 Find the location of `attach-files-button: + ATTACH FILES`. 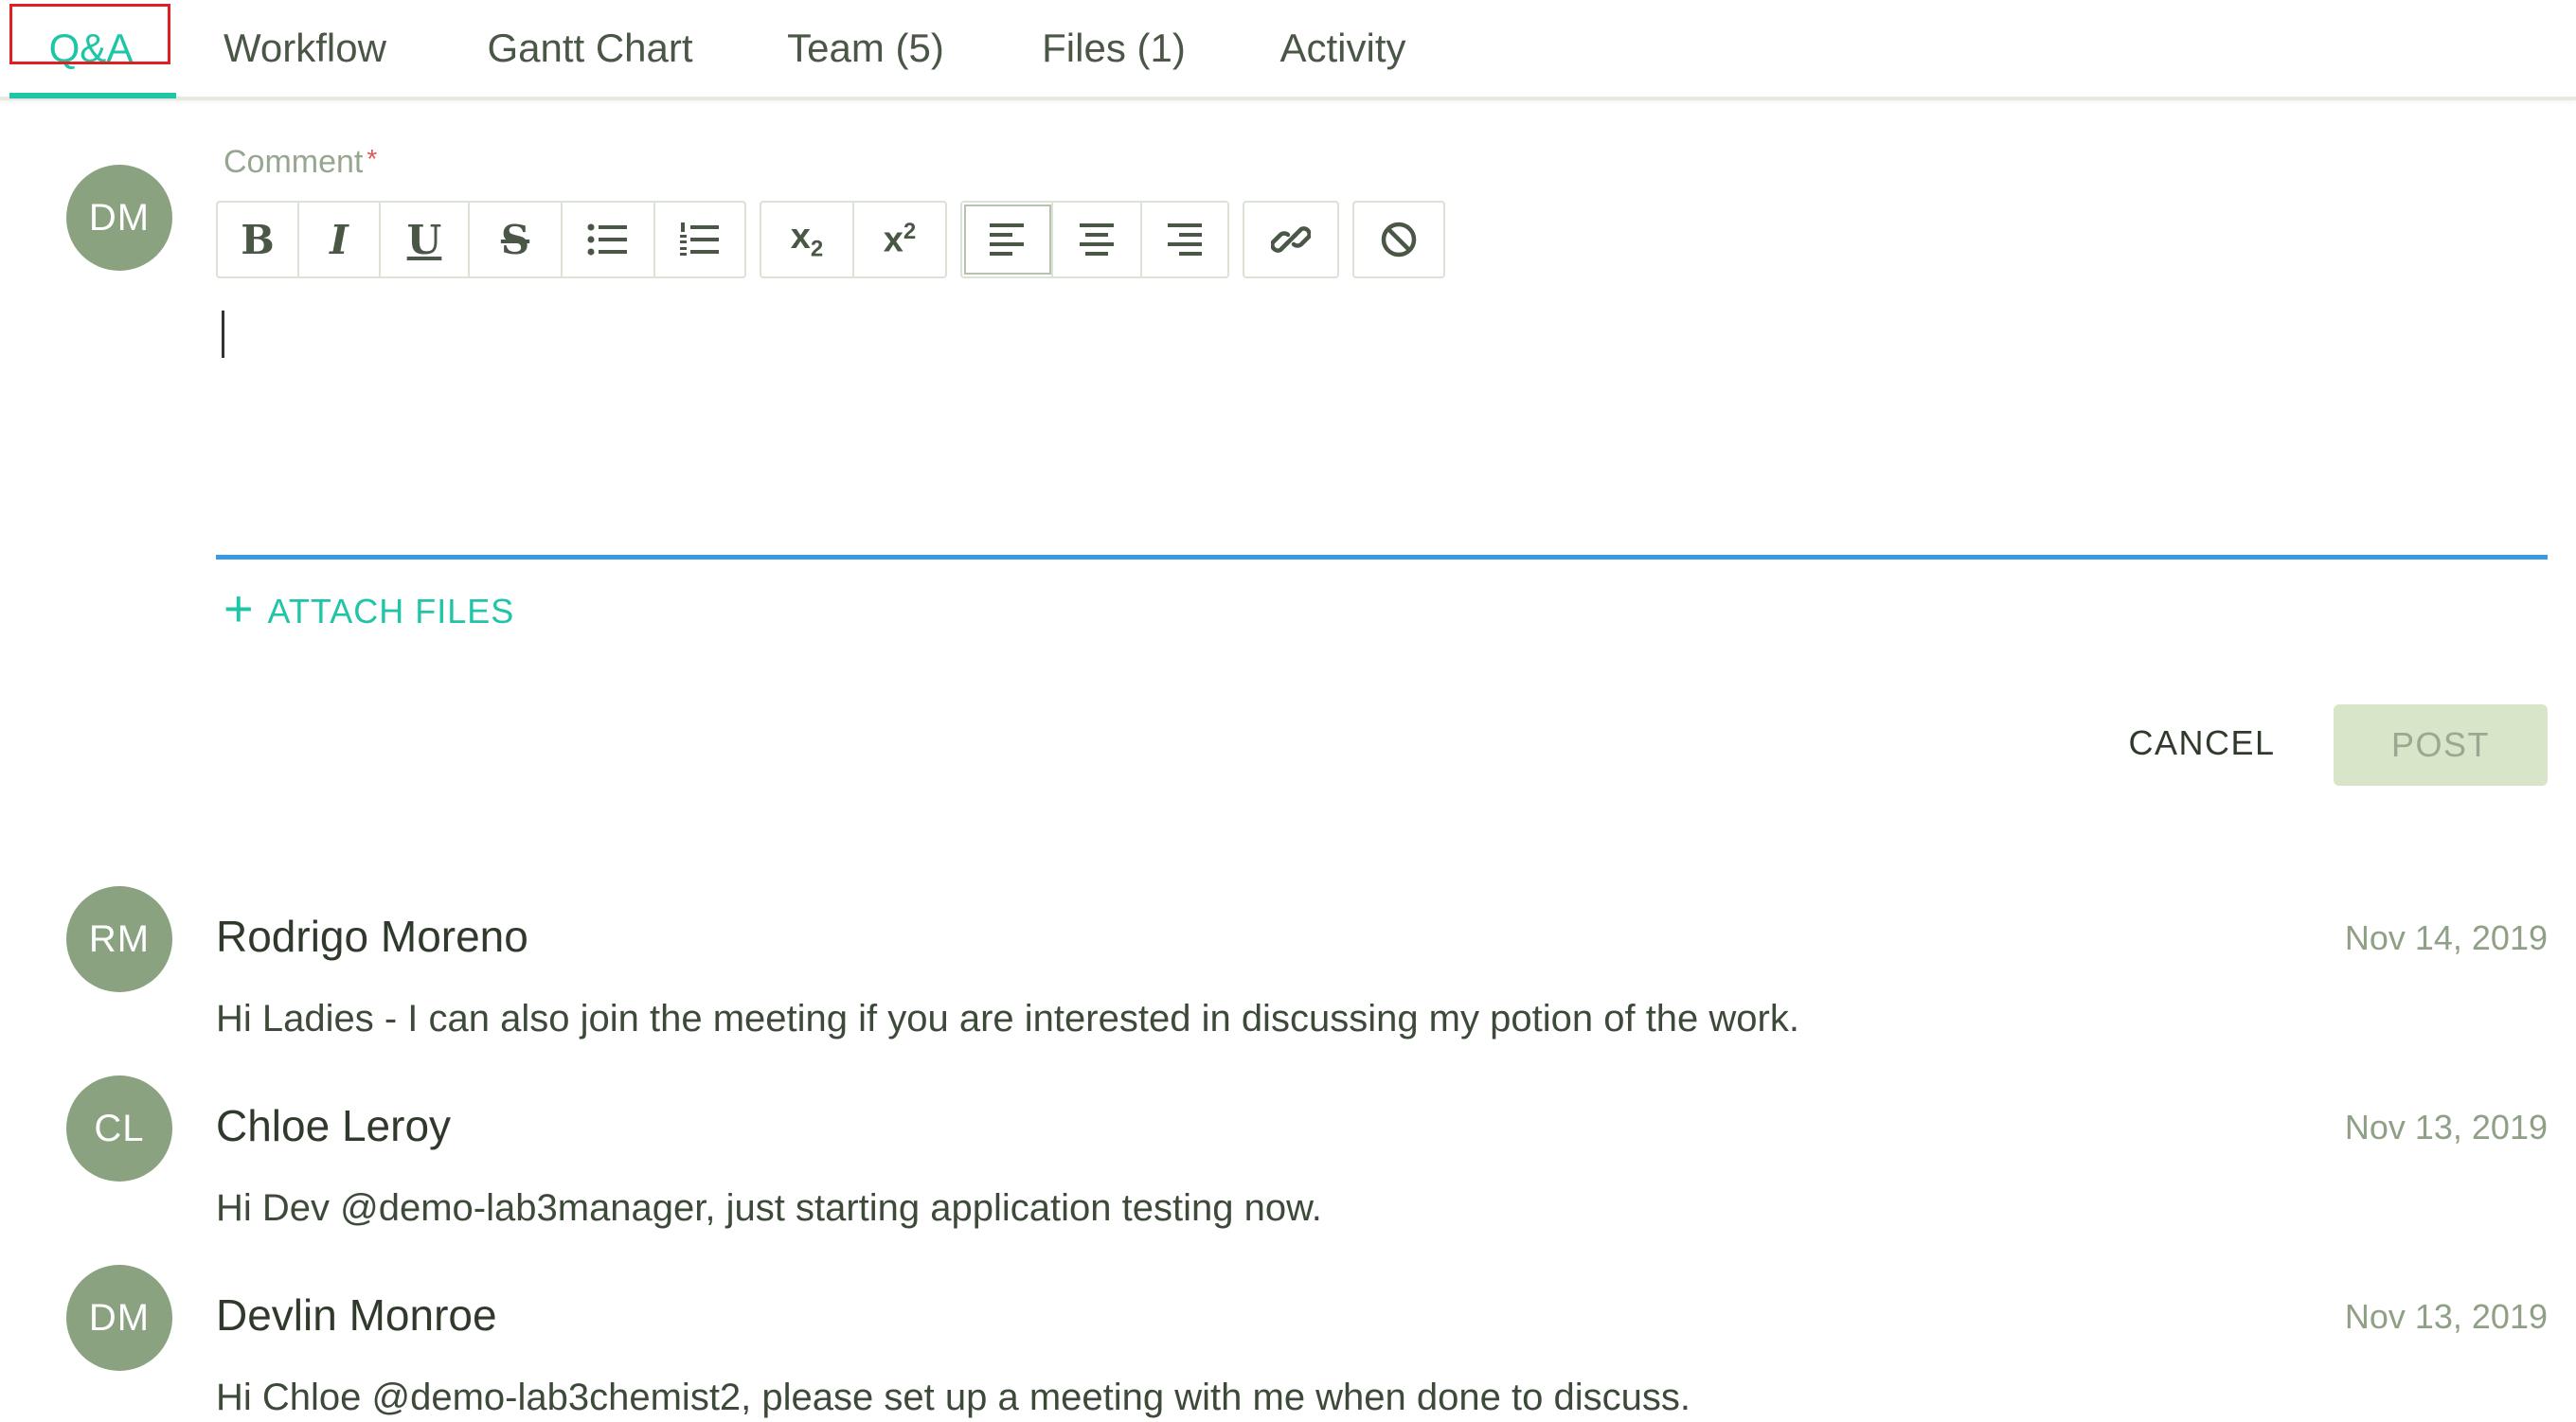

attach-files-button: + ATTACH FILES is located at coordinates (369, 609).